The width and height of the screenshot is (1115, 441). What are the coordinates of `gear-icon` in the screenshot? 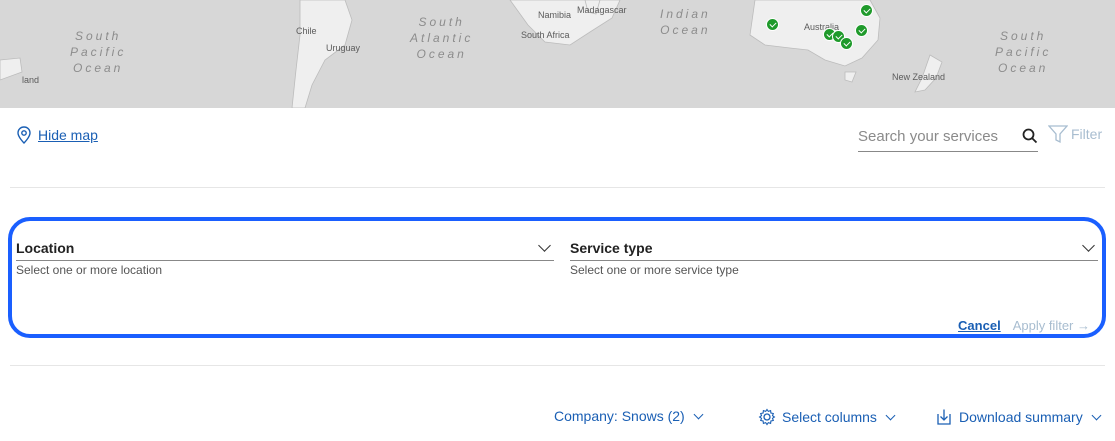 It's located at (767, 417).